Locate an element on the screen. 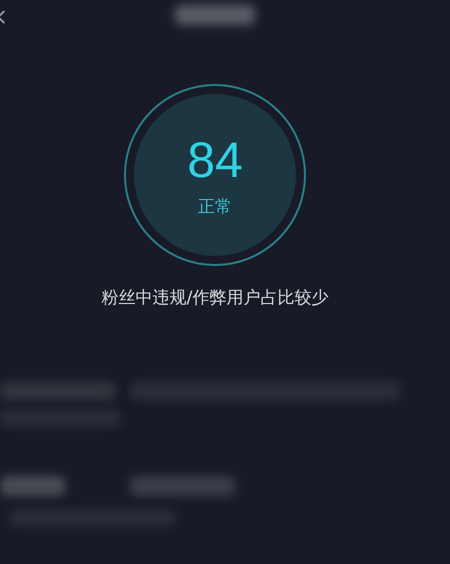 This screenshot has width=450, height=564. score-status: 正常 is located at coordinates (215, 207).